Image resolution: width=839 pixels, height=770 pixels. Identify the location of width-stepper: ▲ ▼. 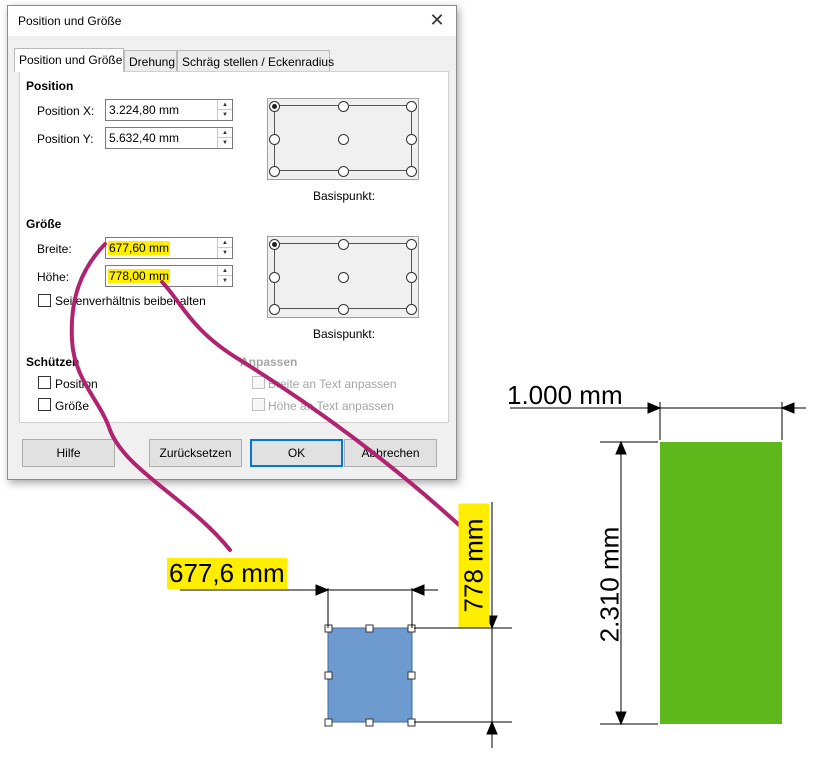
(224, 248).